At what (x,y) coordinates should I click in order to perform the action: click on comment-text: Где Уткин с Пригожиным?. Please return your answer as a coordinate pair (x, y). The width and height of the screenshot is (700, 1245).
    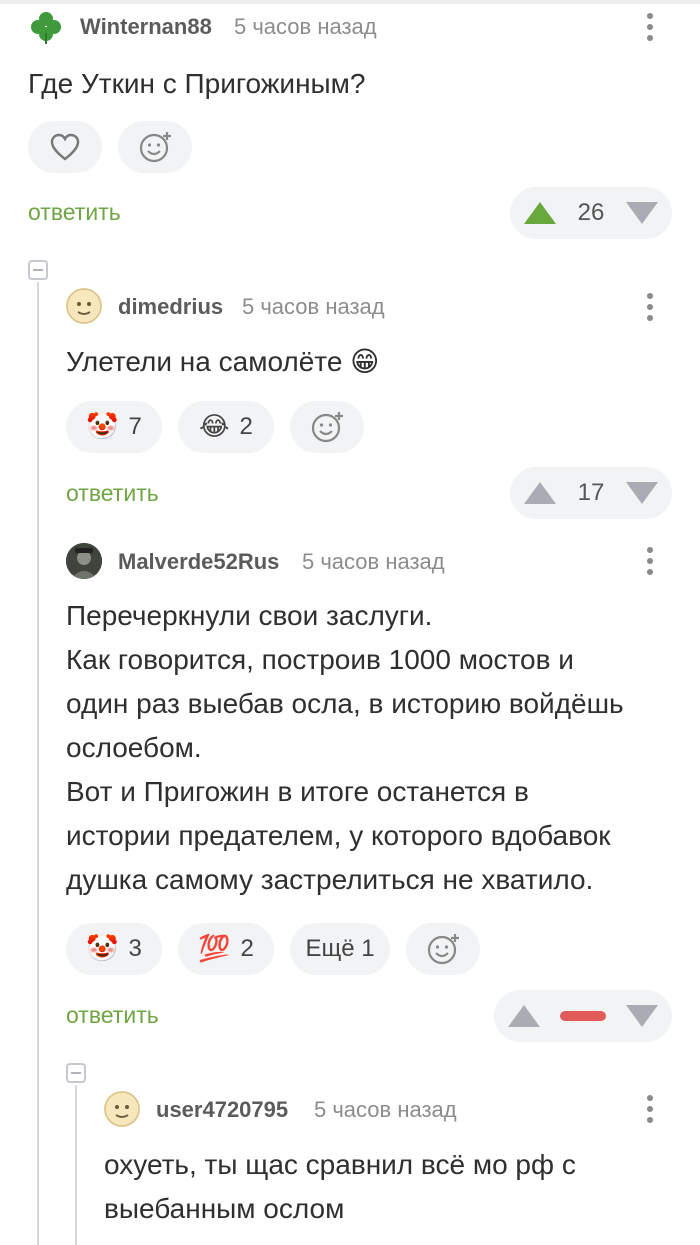
    Looking at the image, I should click on (197, 83).